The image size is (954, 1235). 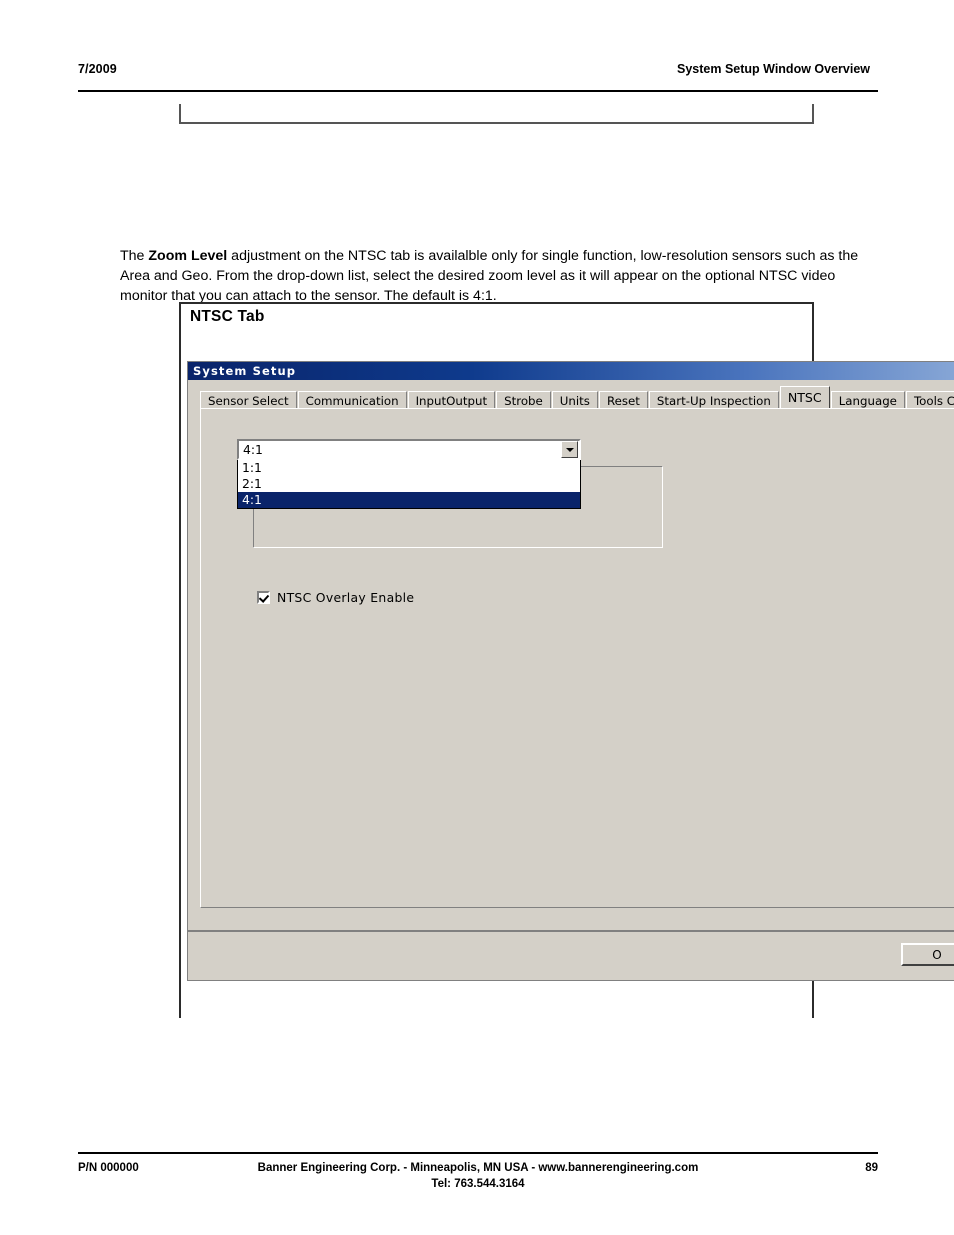 I want to click on combobox-option-4-1: 4:1, so click(x=409, y=500).